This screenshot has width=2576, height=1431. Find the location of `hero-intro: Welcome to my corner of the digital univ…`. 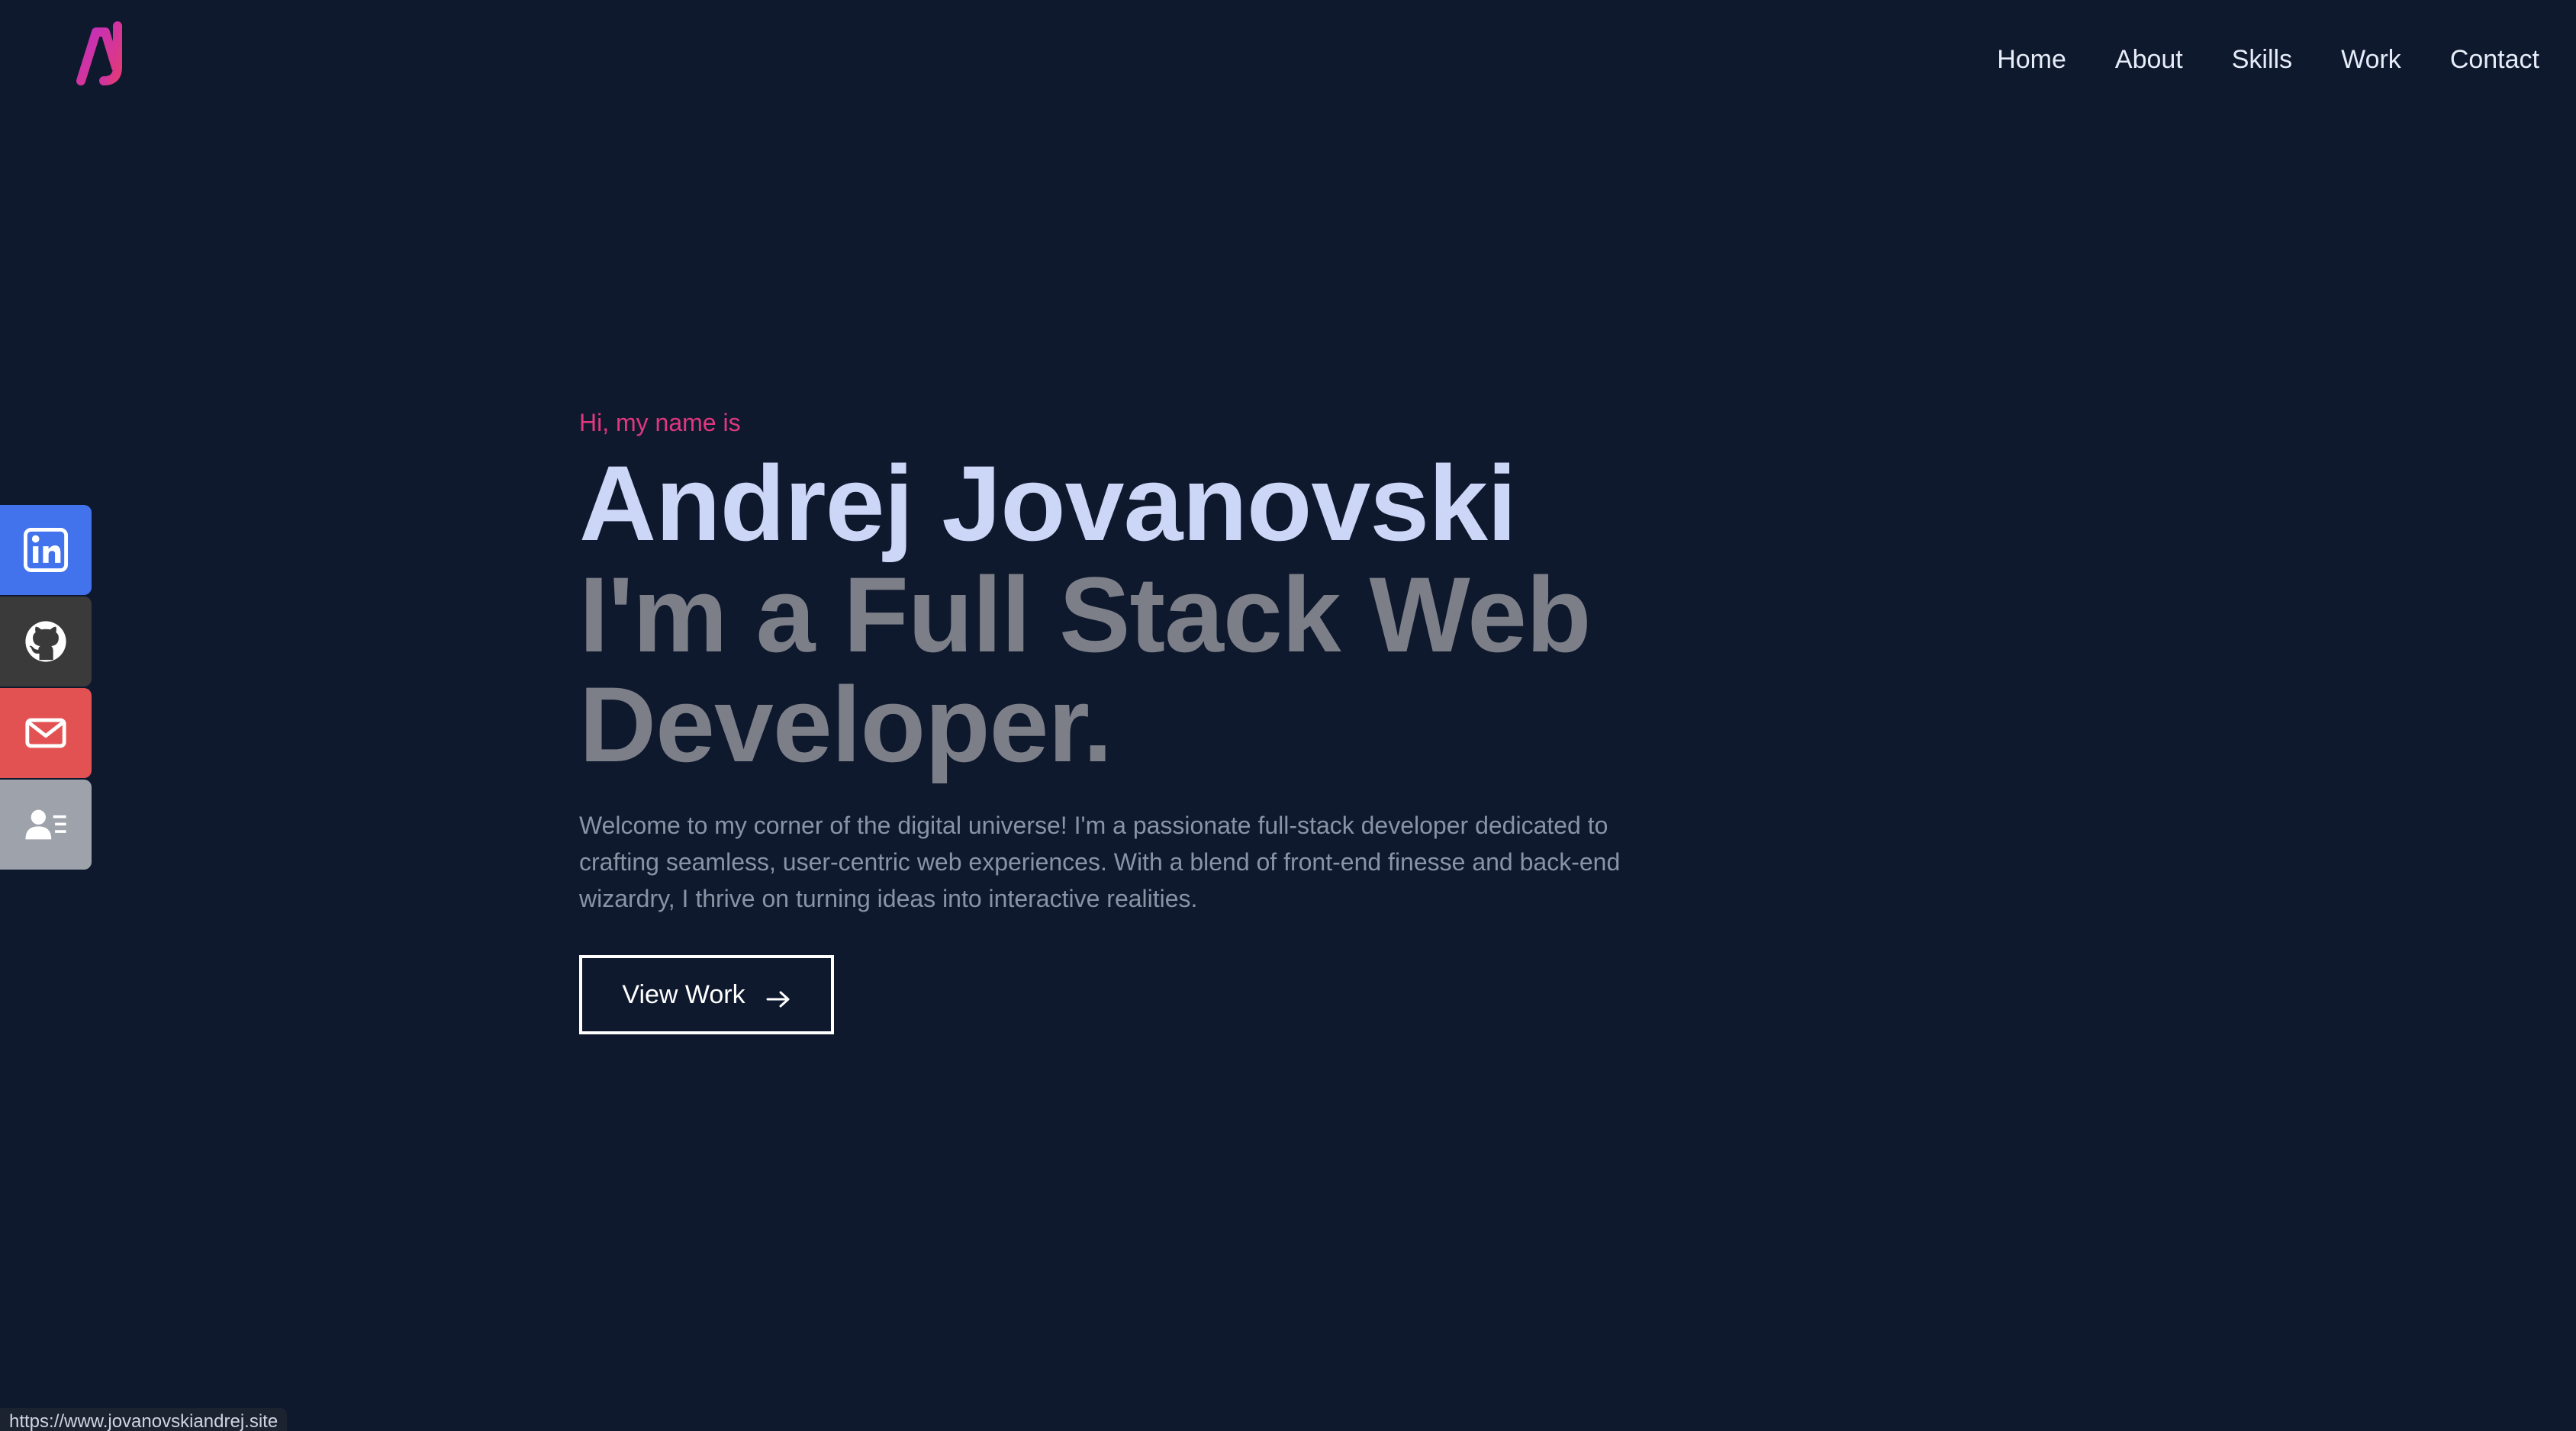

hero-intro: Welcome to my corner of the digital univ… is located at coordinates (1100, 862).